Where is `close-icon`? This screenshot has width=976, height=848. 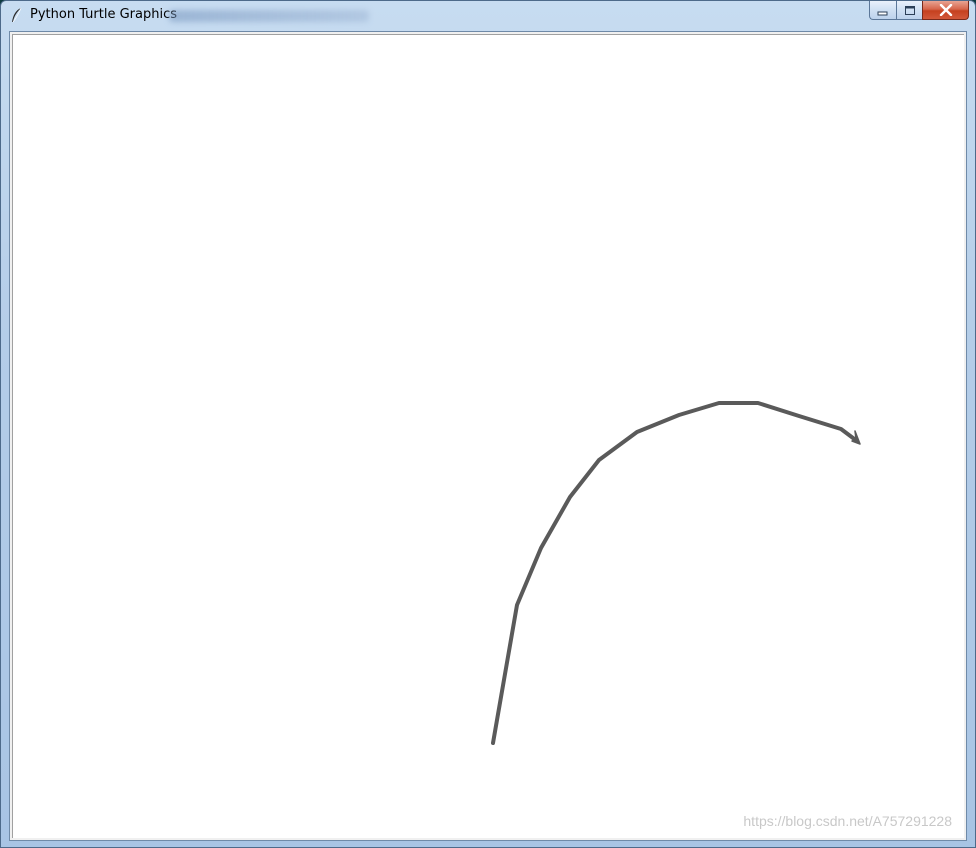 close-icon is located at coordinates (946, 10).